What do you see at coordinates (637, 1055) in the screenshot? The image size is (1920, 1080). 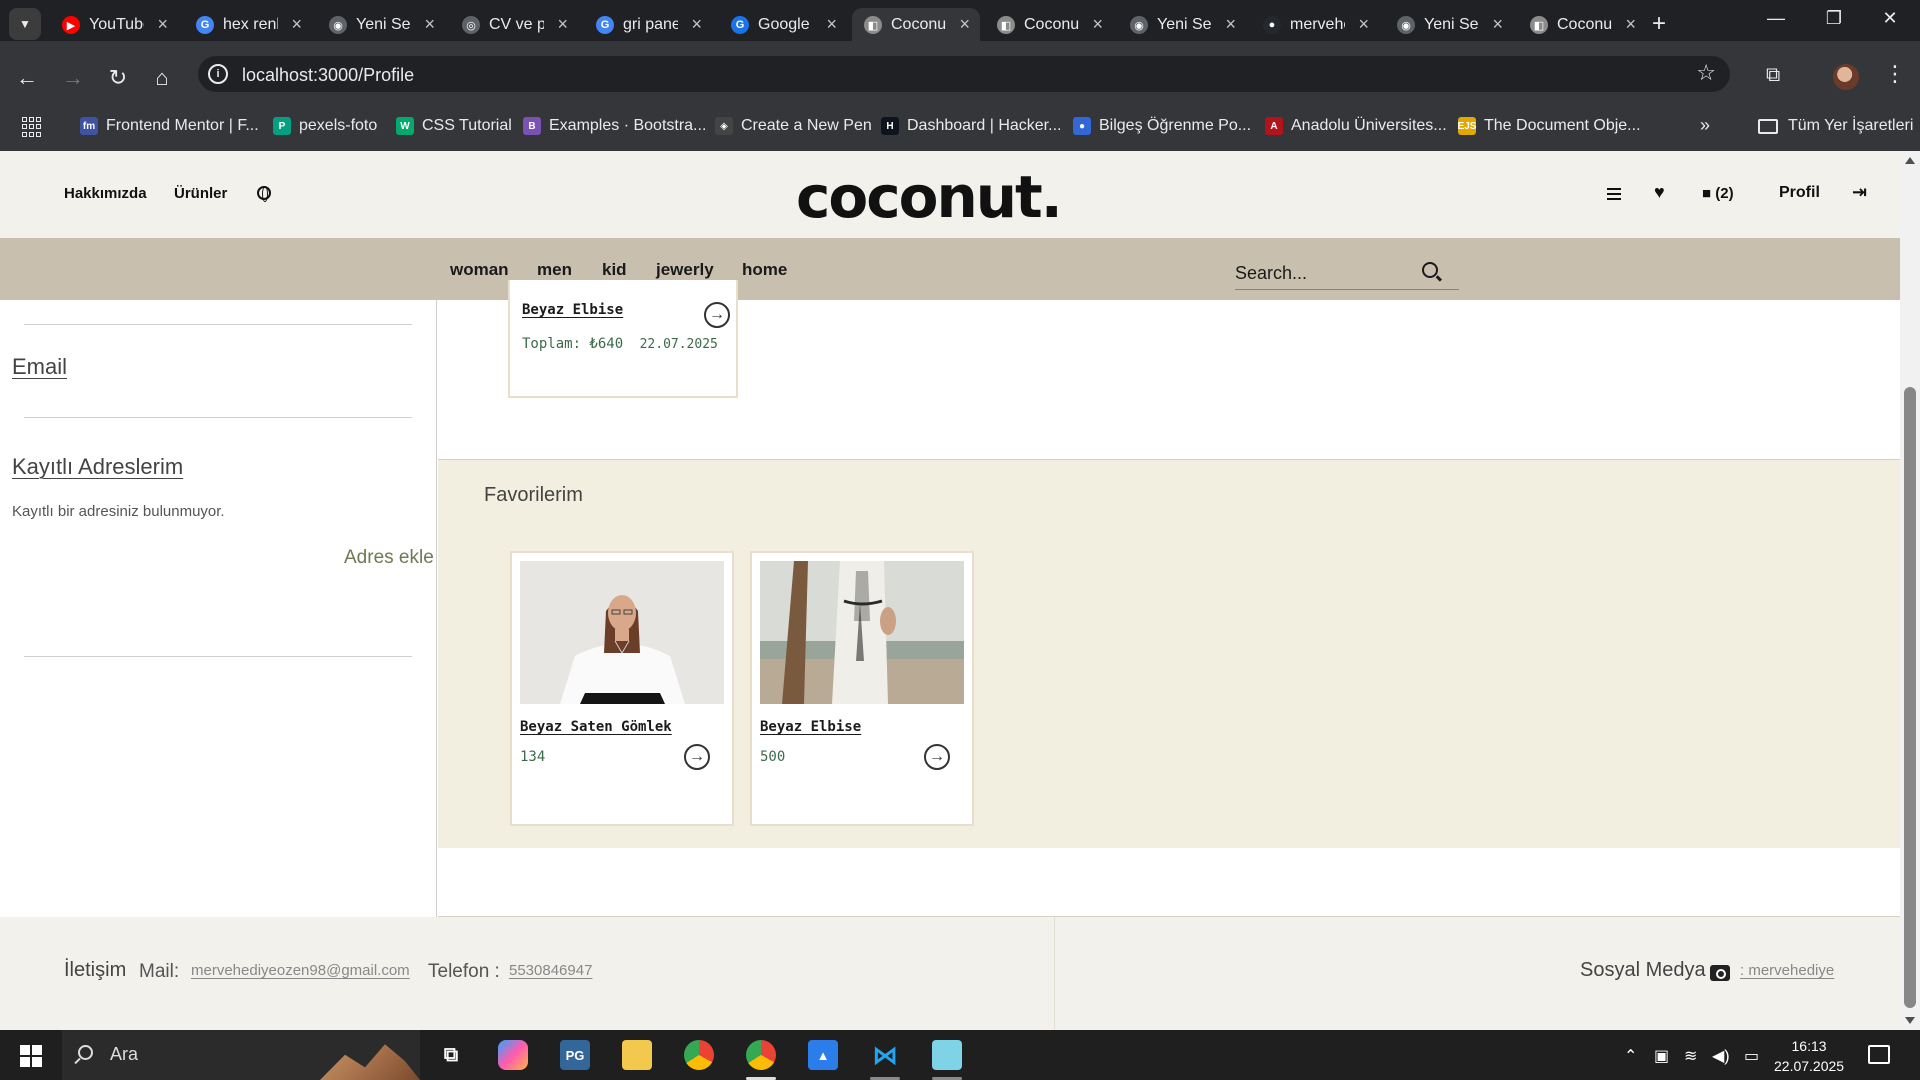 I see `file-explorer-icon` at bounding box center [637, 1055].